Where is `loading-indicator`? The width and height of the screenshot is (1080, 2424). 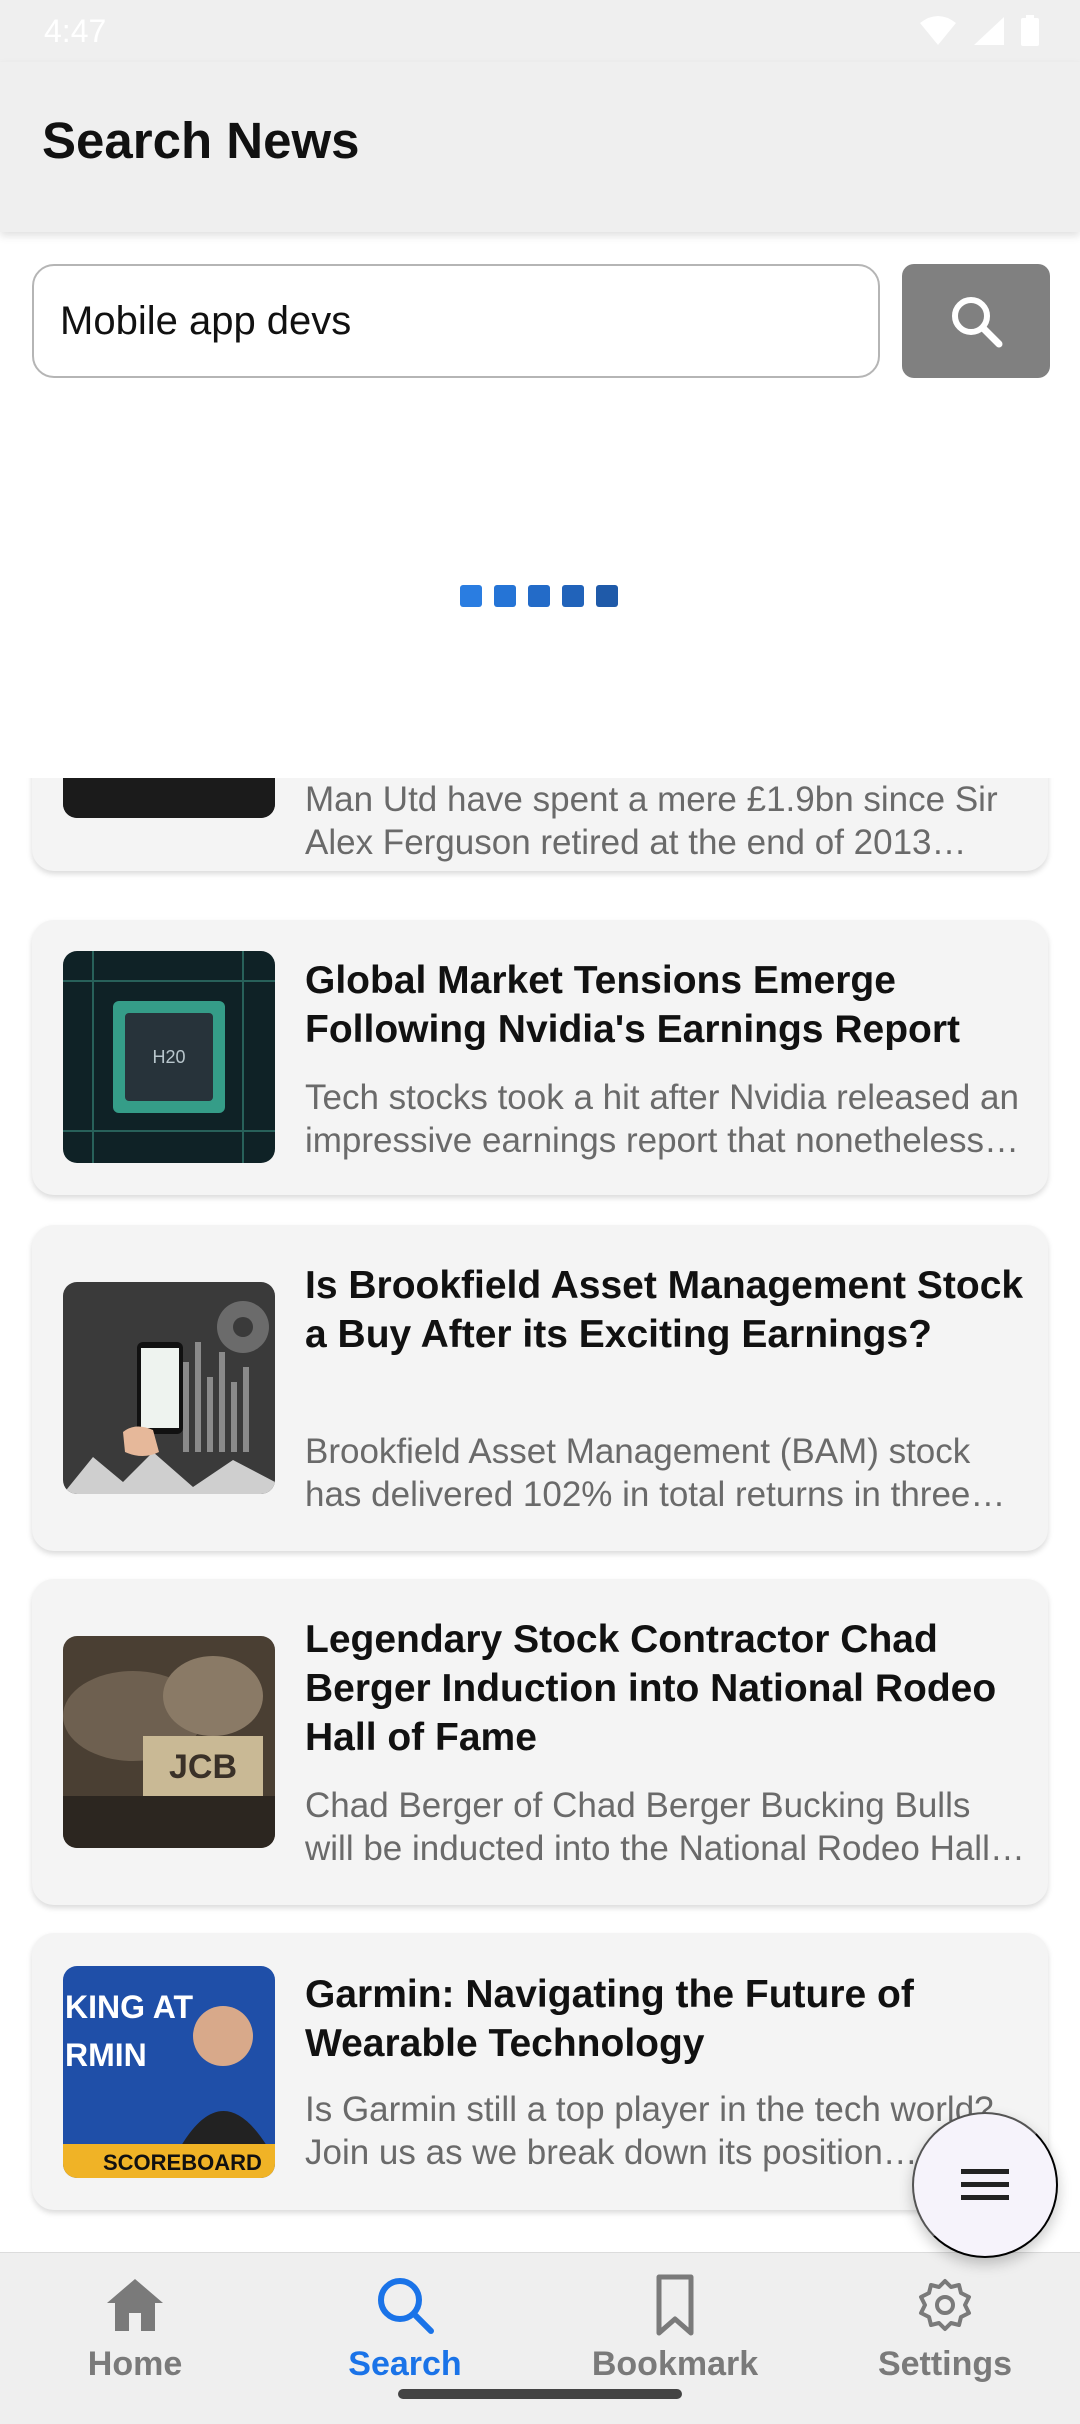
loading-indicator is located at coordinates (539, 596).